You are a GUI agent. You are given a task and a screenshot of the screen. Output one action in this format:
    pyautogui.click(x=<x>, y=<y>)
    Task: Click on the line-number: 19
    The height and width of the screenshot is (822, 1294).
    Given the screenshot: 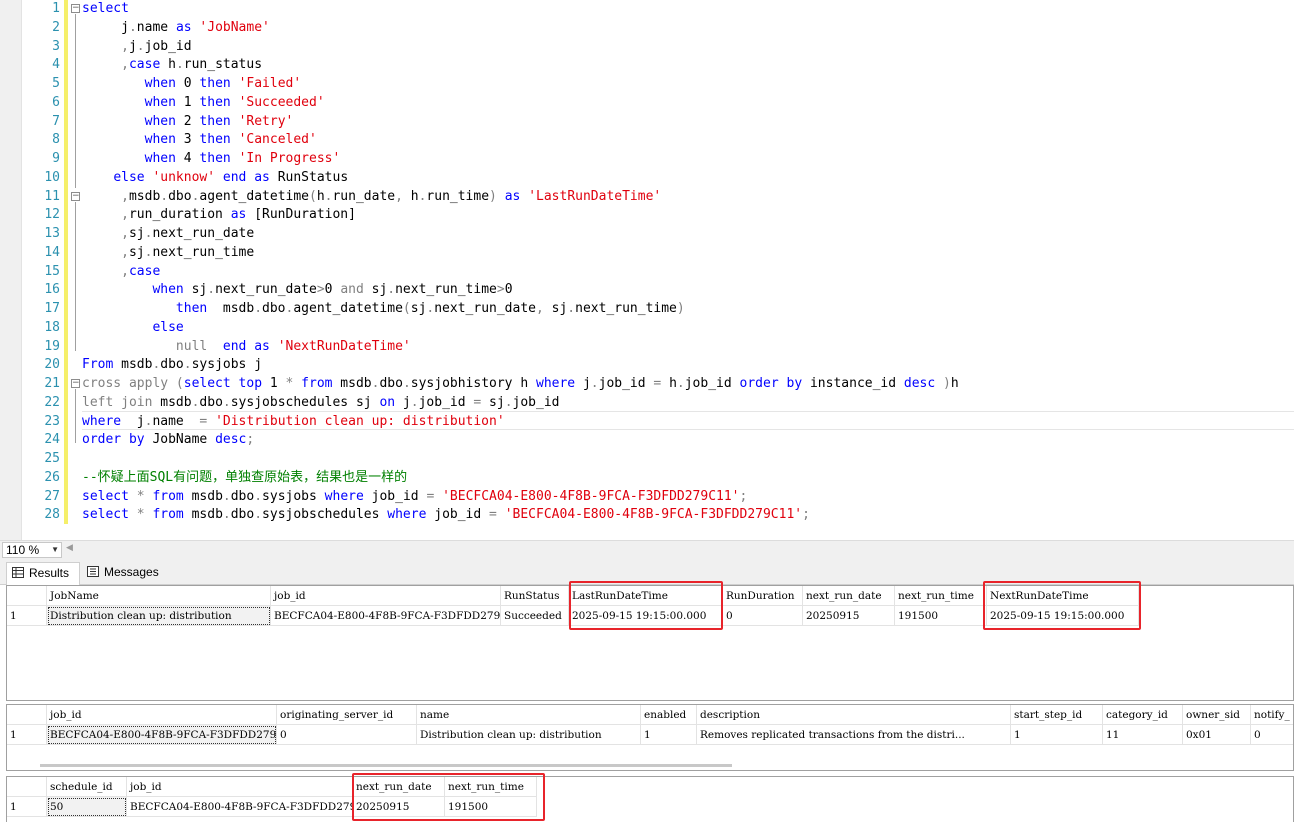 What is the action you would take?
    pyautogui.click(x=52, y=346)
    